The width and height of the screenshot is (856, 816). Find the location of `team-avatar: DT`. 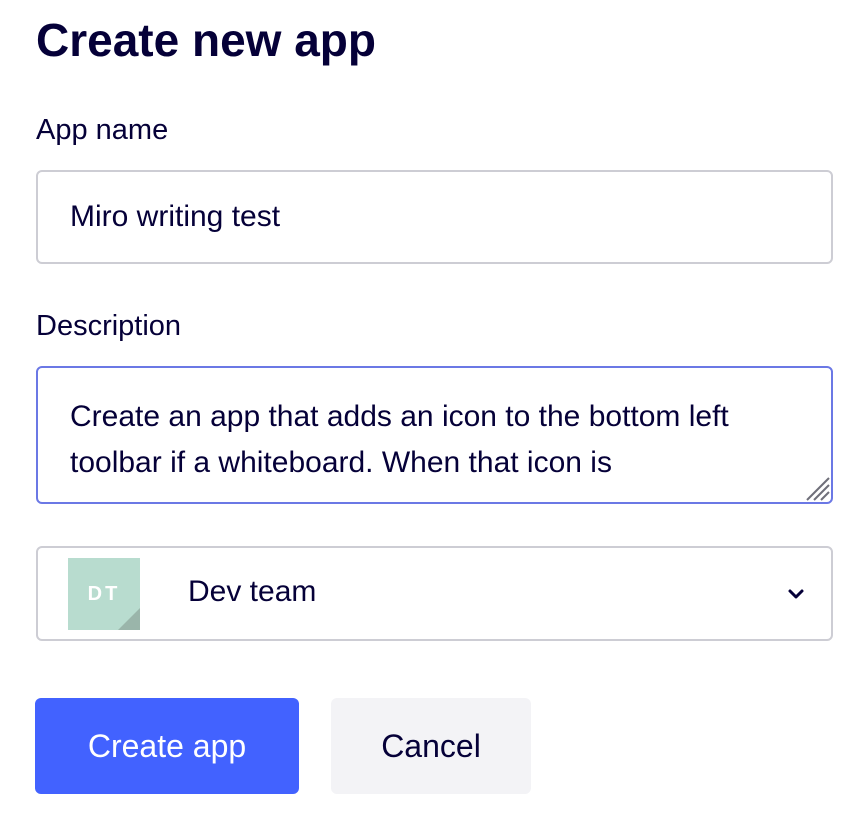

team-avatar: DT is located at coordinates (104, 594).